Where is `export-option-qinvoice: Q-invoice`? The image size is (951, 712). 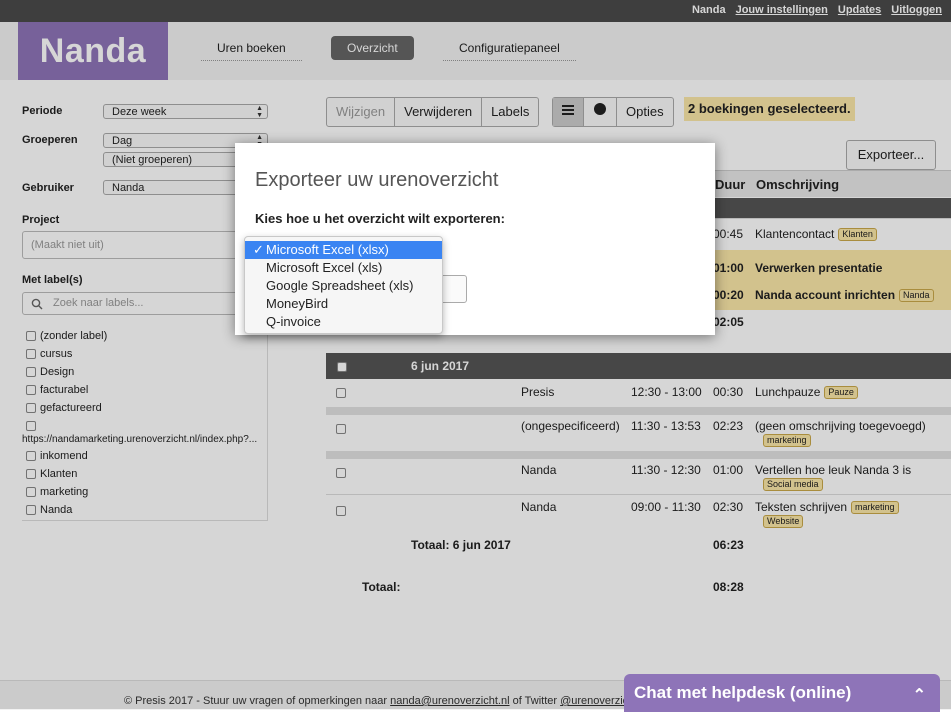 export-option-qinvoice: Q-invoice is located at coordinates (343, 322).